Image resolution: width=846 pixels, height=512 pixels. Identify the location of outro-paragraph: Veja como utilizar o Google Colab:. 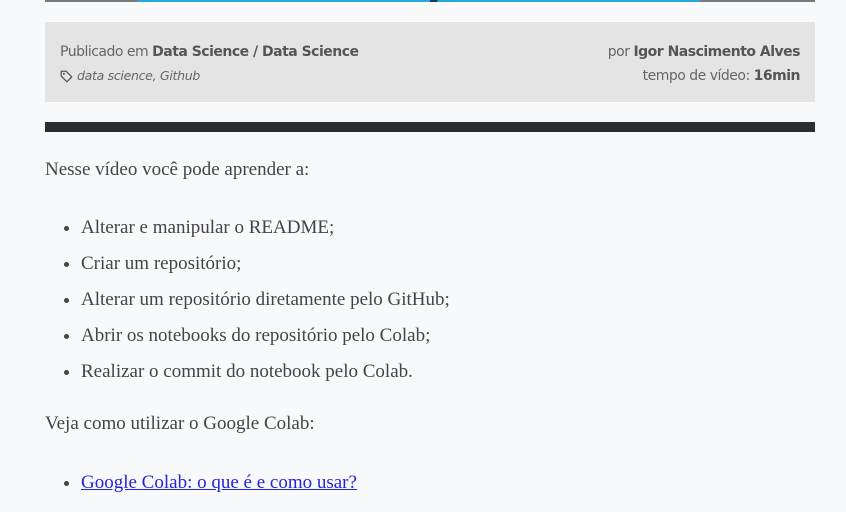
(180, 423).